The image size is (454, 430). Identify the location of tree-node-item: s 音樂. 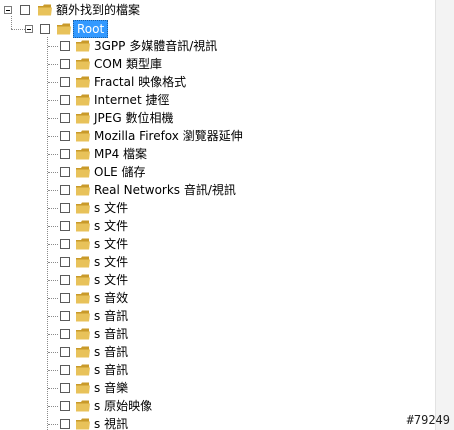
(210, 388).